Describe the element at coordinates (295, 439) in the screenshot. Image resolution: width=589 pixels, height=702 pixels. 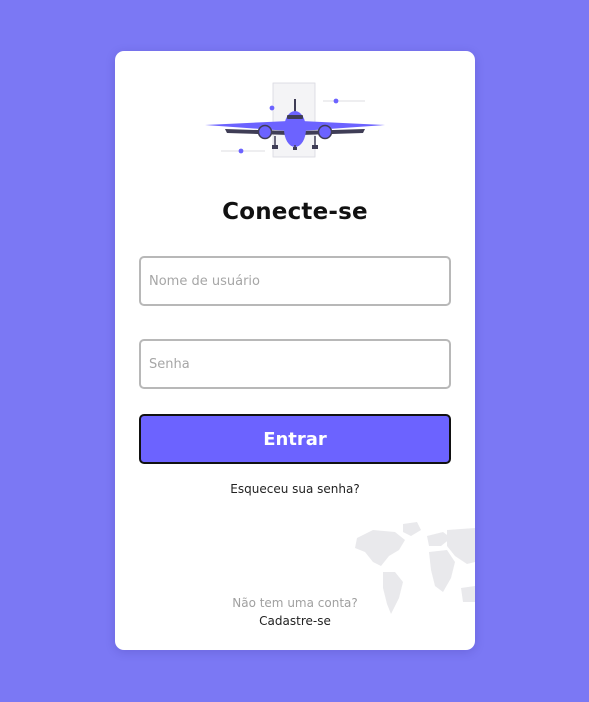
I see `login-button: Entrar` at that location.